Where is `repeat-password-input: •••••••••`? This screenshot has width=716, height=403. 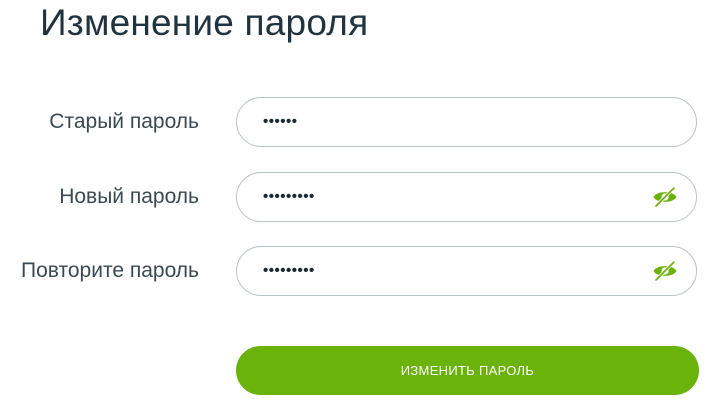 repeat-password-input: ••••••••• is located at coordinates (466, 271).